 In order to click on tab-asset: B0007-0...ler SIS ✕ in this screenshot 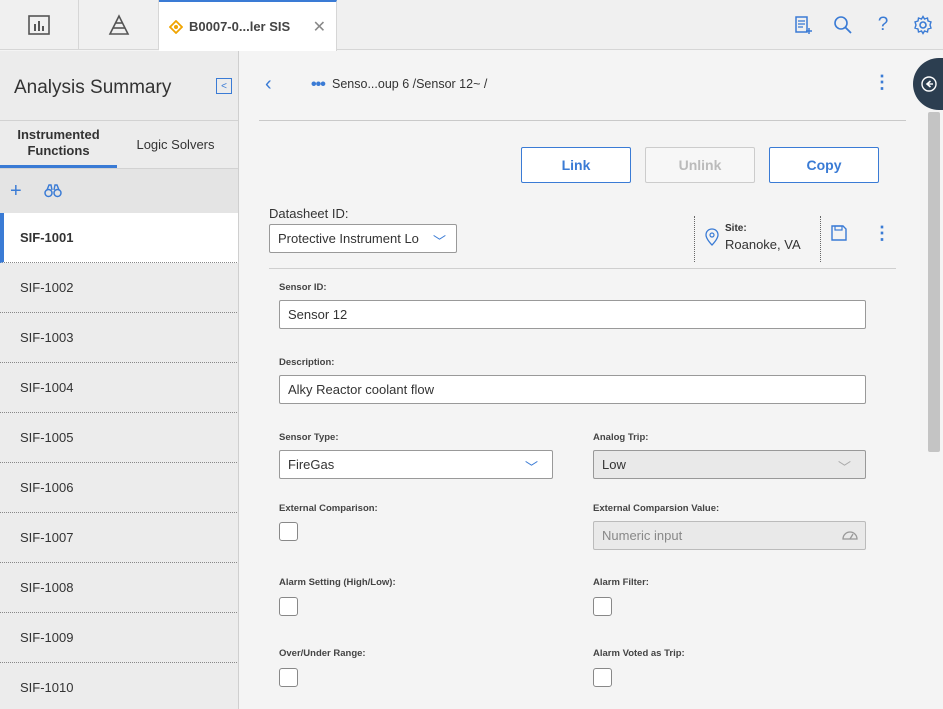, I will do `click(248, 25)`.